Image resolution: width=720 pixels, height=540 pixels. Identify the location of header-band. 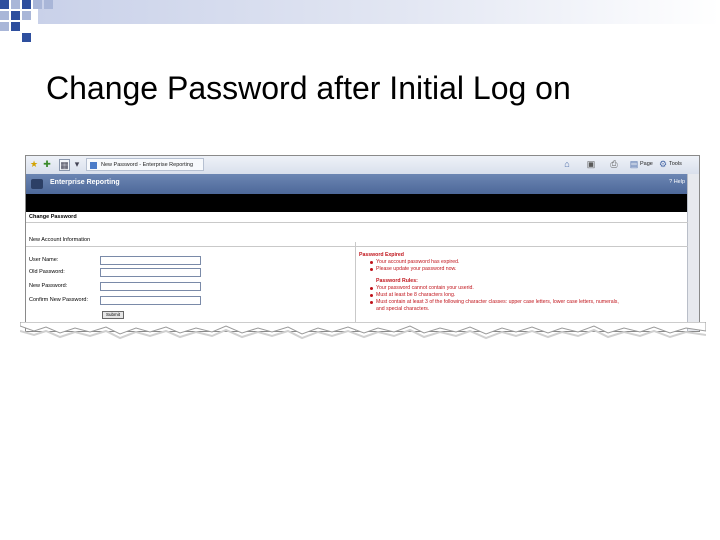
(362, 203).